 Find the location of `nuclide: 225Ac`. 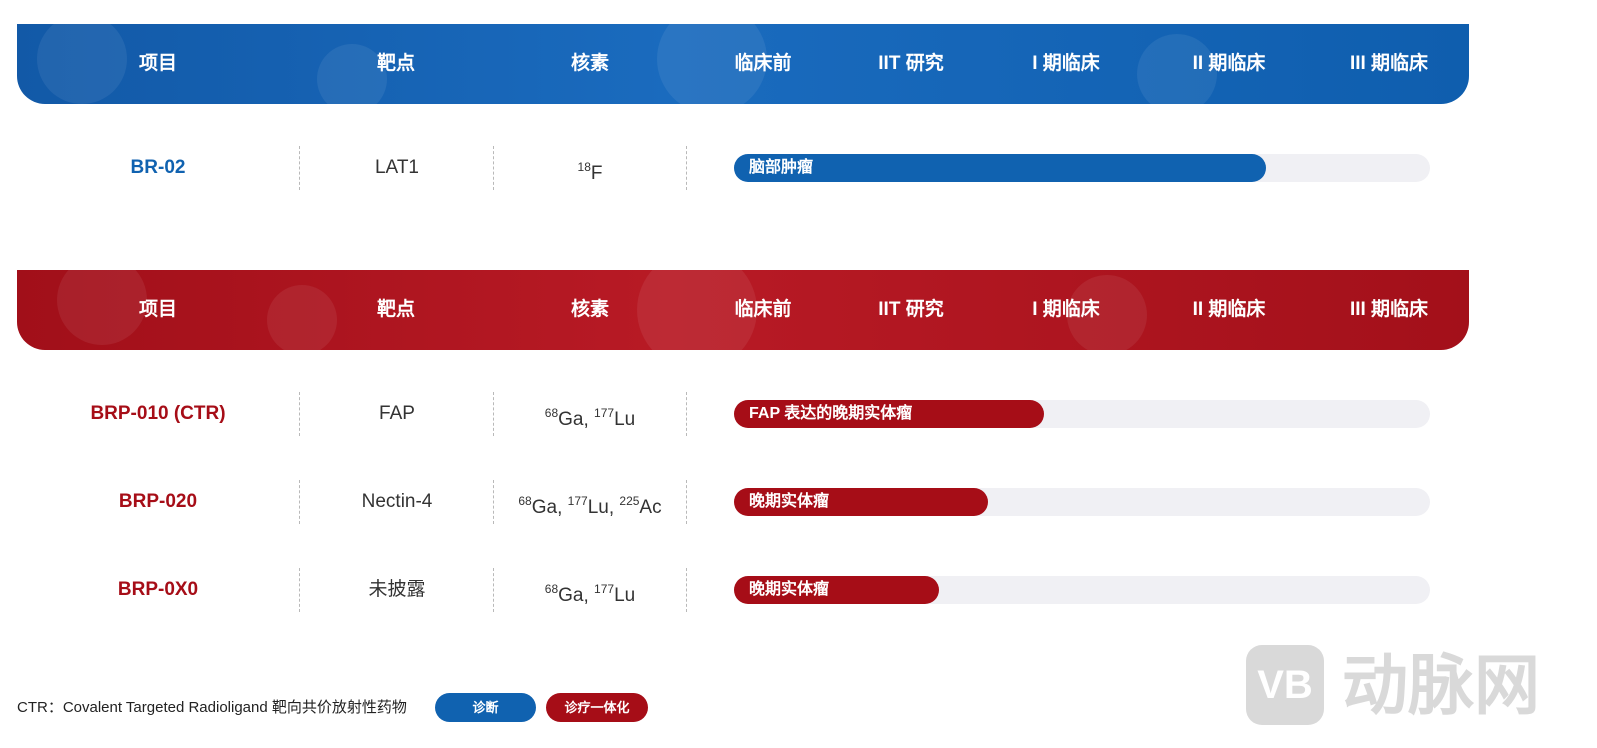

nuclide: 225Ac is located at coordinates (640, 506).